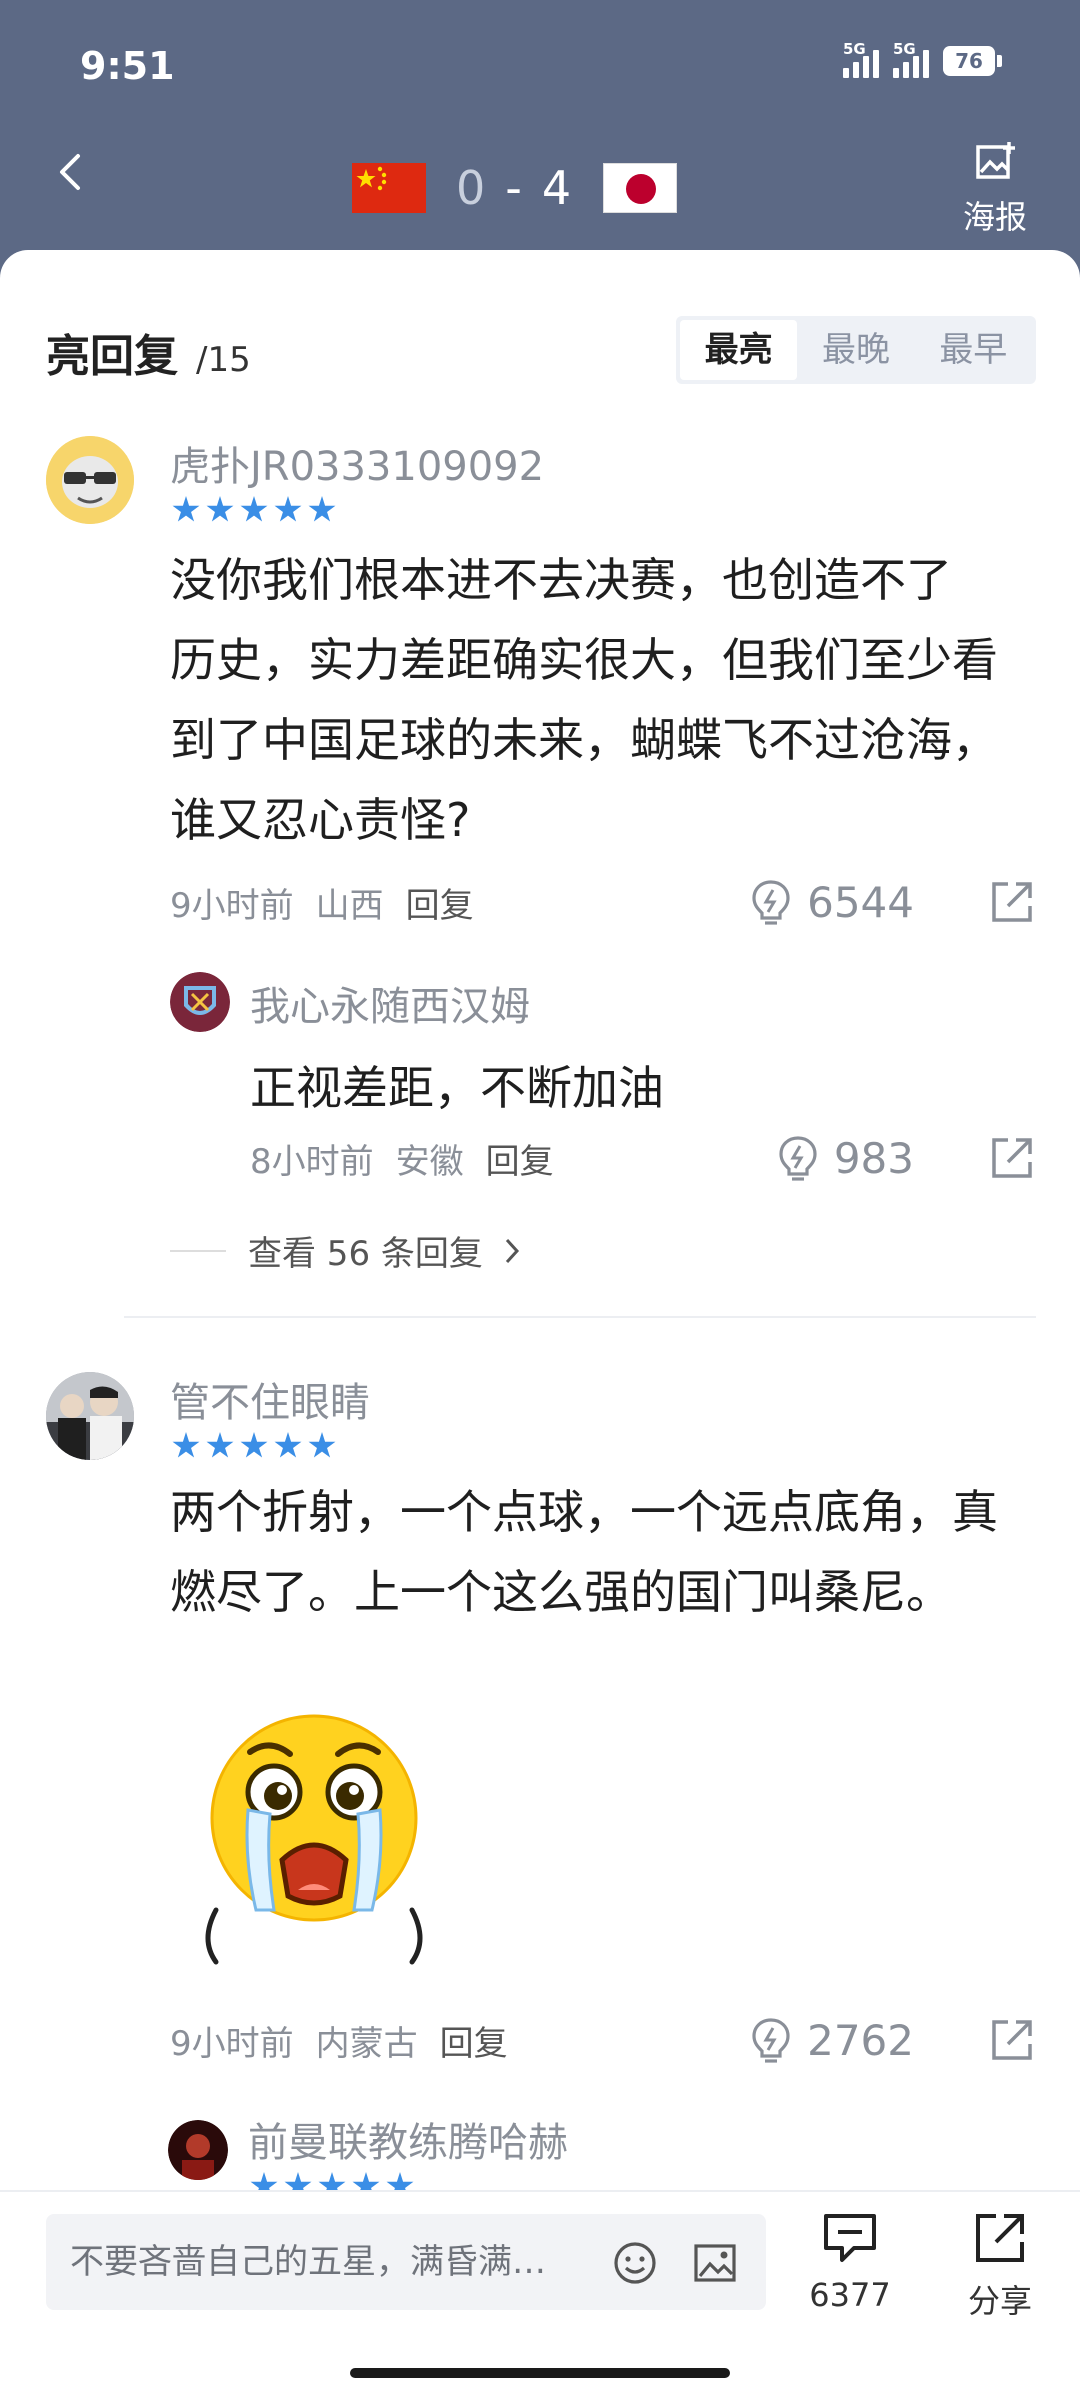  Describe the element at coordinates (1000, 2266) in the screenshot. I see `share-button: 分享` at that location.